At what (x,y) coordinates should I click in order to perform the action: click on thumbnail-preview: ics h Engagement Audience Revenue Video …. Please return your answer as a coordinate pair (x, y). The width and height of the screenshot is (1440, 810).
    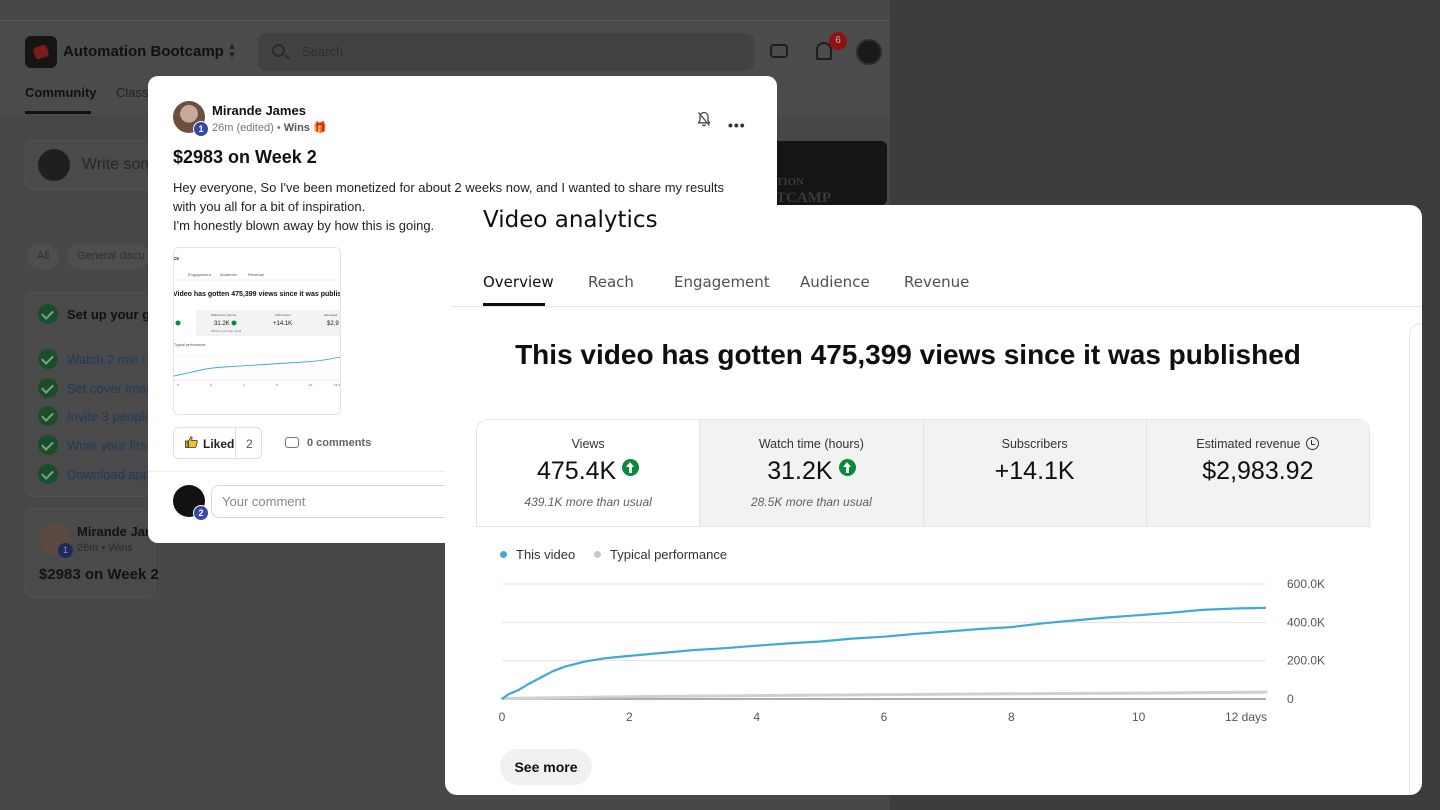
    Looking at the image, I should click on (257, 331).